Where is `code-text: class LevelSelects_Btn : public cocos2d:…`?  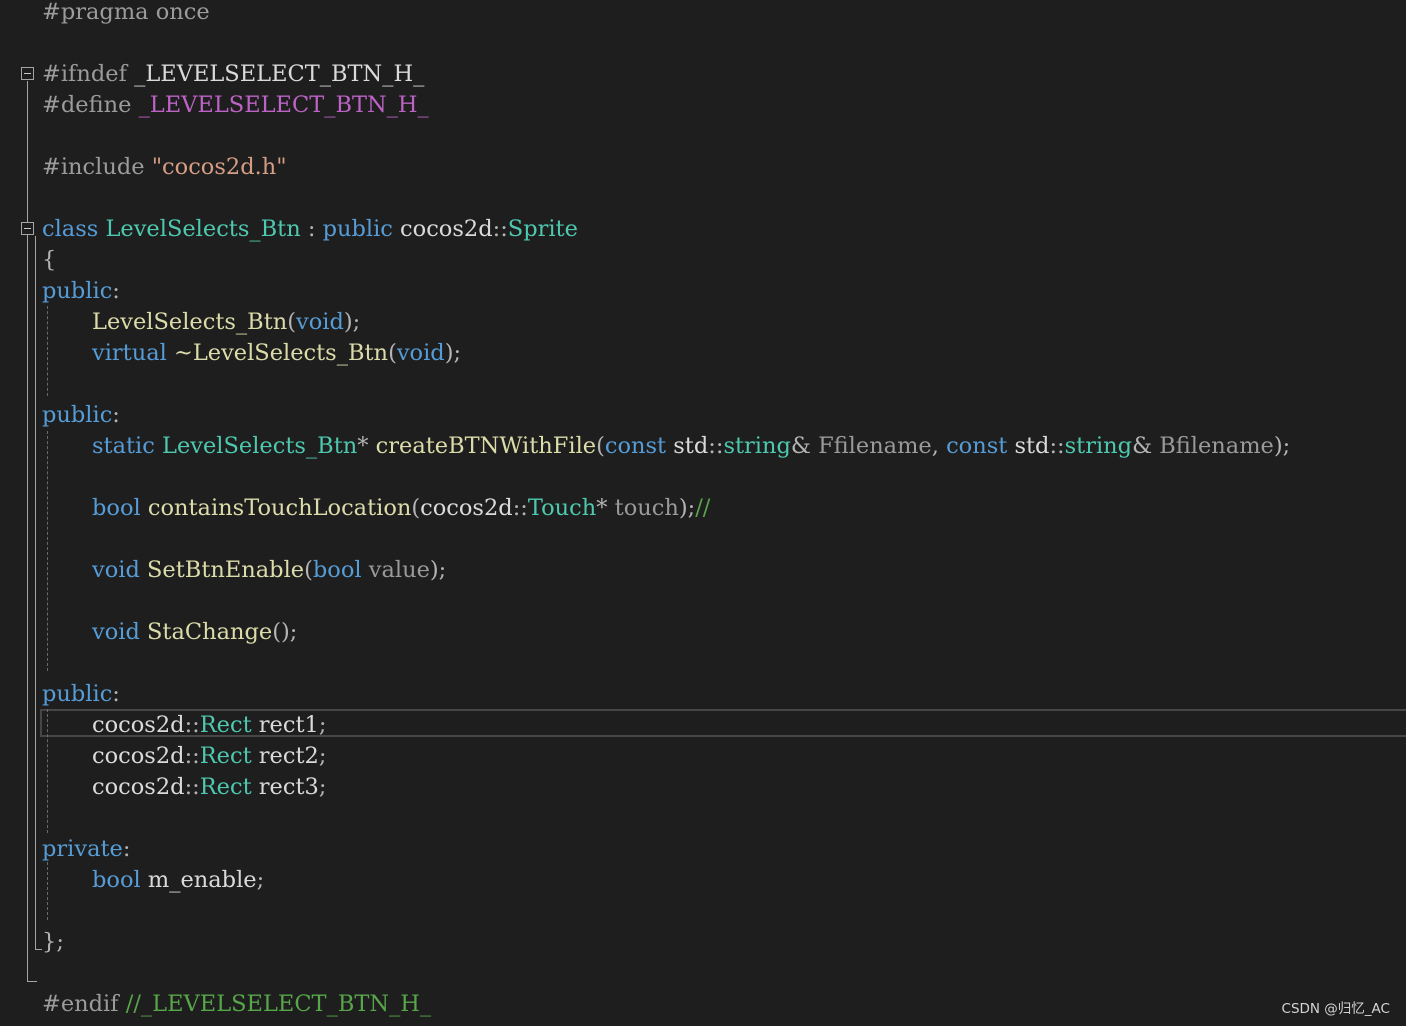
code-text: class LevelSelects_Btn : public cocos2d:… is located at coordinates (310, 229).